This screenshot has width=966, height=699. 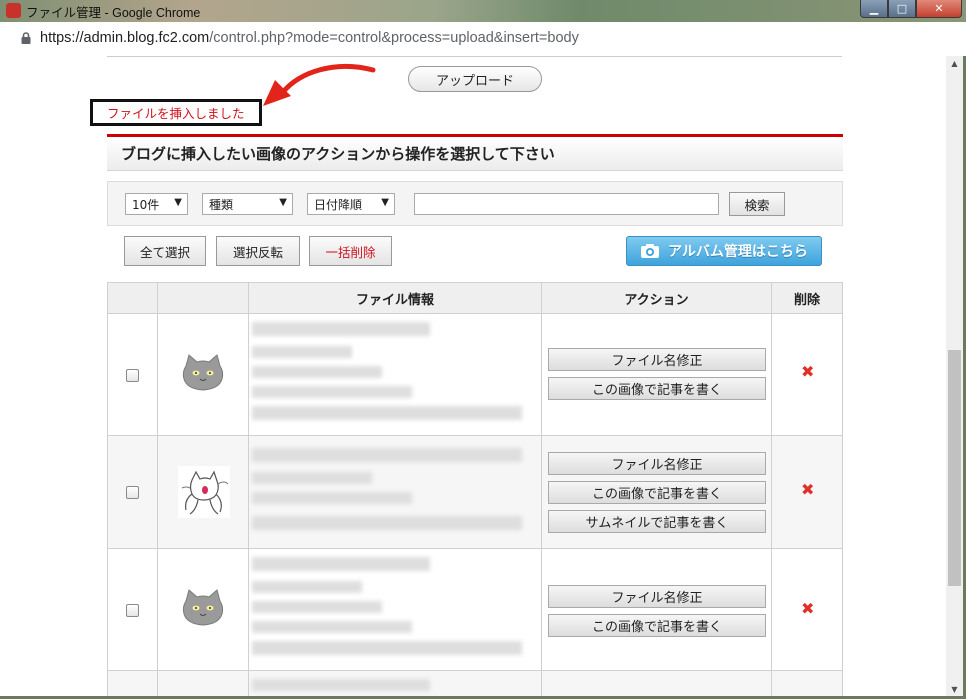 I want to click on search-input, so click(x=566, y=204).